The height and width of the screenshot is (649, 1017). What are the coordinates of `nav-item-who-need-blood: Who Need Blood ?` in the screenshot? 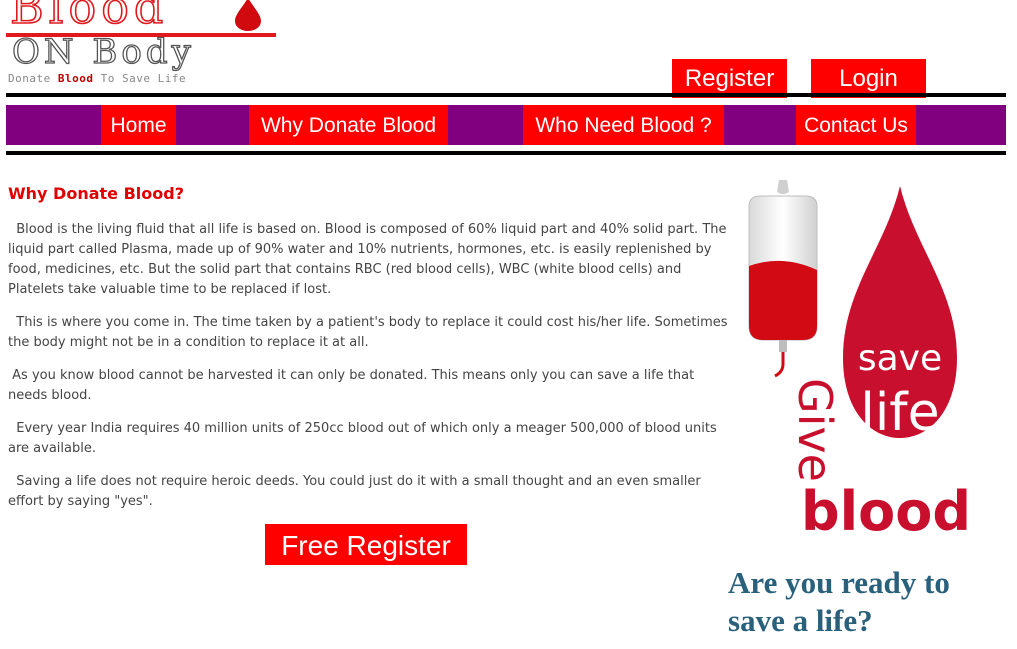 It's located at (623, 125).